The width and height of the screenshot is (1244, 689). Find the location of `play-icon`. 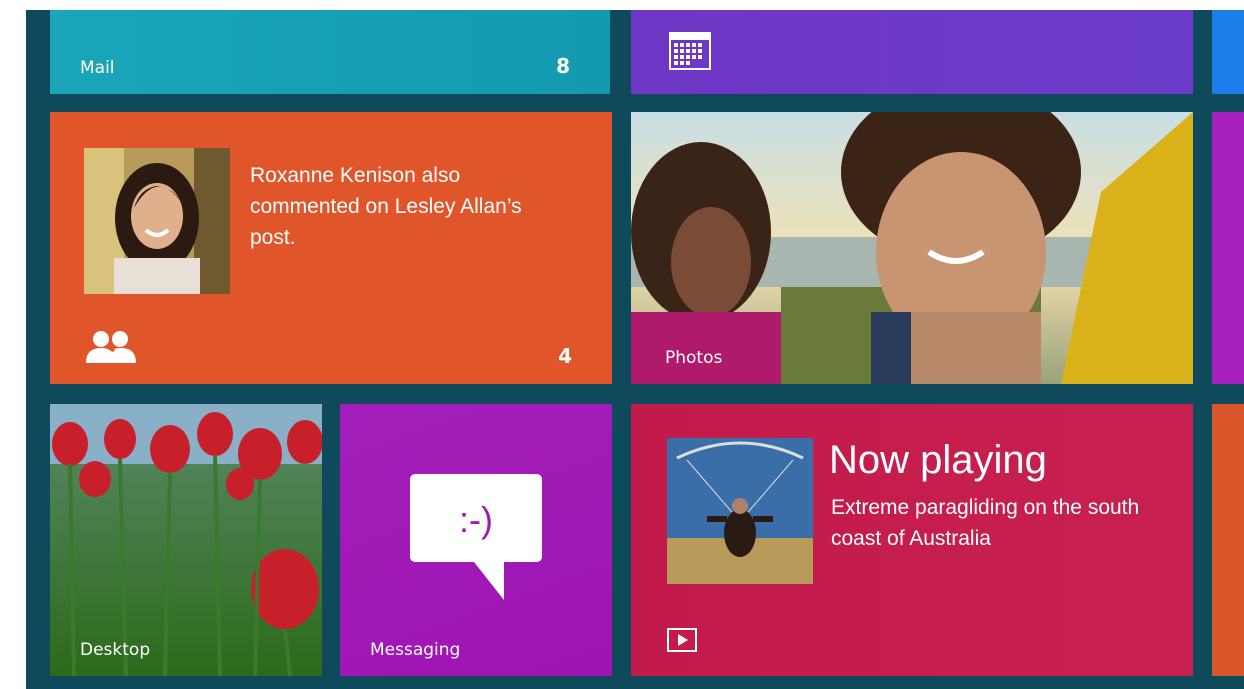

play-icon is located at coordinates (682, 640).